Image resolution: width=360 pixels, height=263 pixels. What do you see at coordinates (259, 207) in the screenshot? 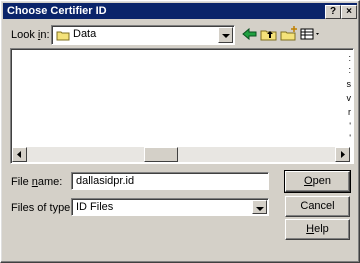
I see `files-of-type-dropdown-button` at bounding box center [259, 207].